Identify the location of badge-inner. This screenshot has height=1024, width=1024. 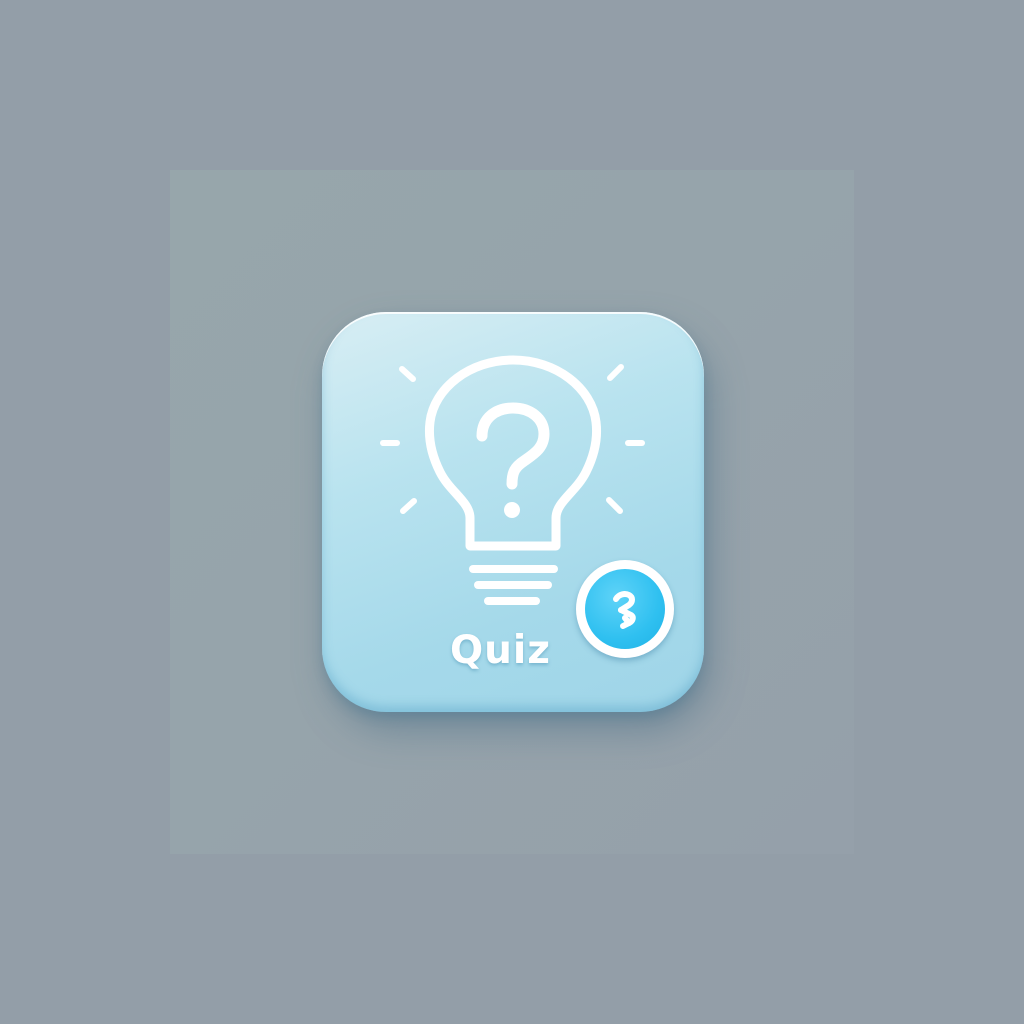
(625, 609).